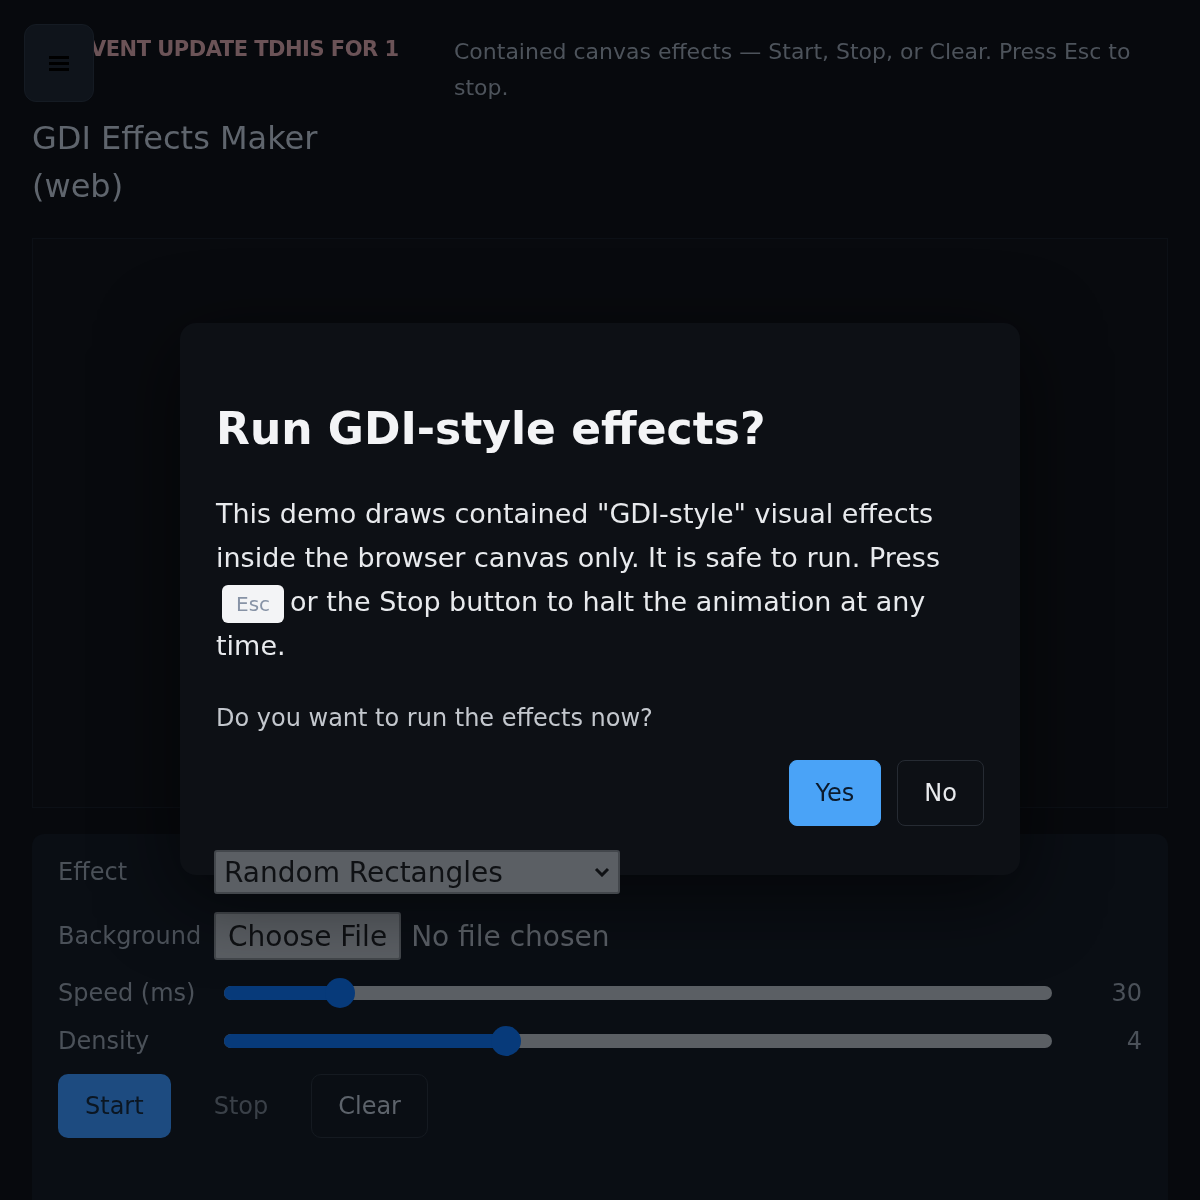 The image size is (1200, 1200). Describe the element at coordinates (793, 70) in the screenshot. I see `subtitle: Contained canvas effects — Start, Stop, or Clear. Press Esc to stop.` at that location.